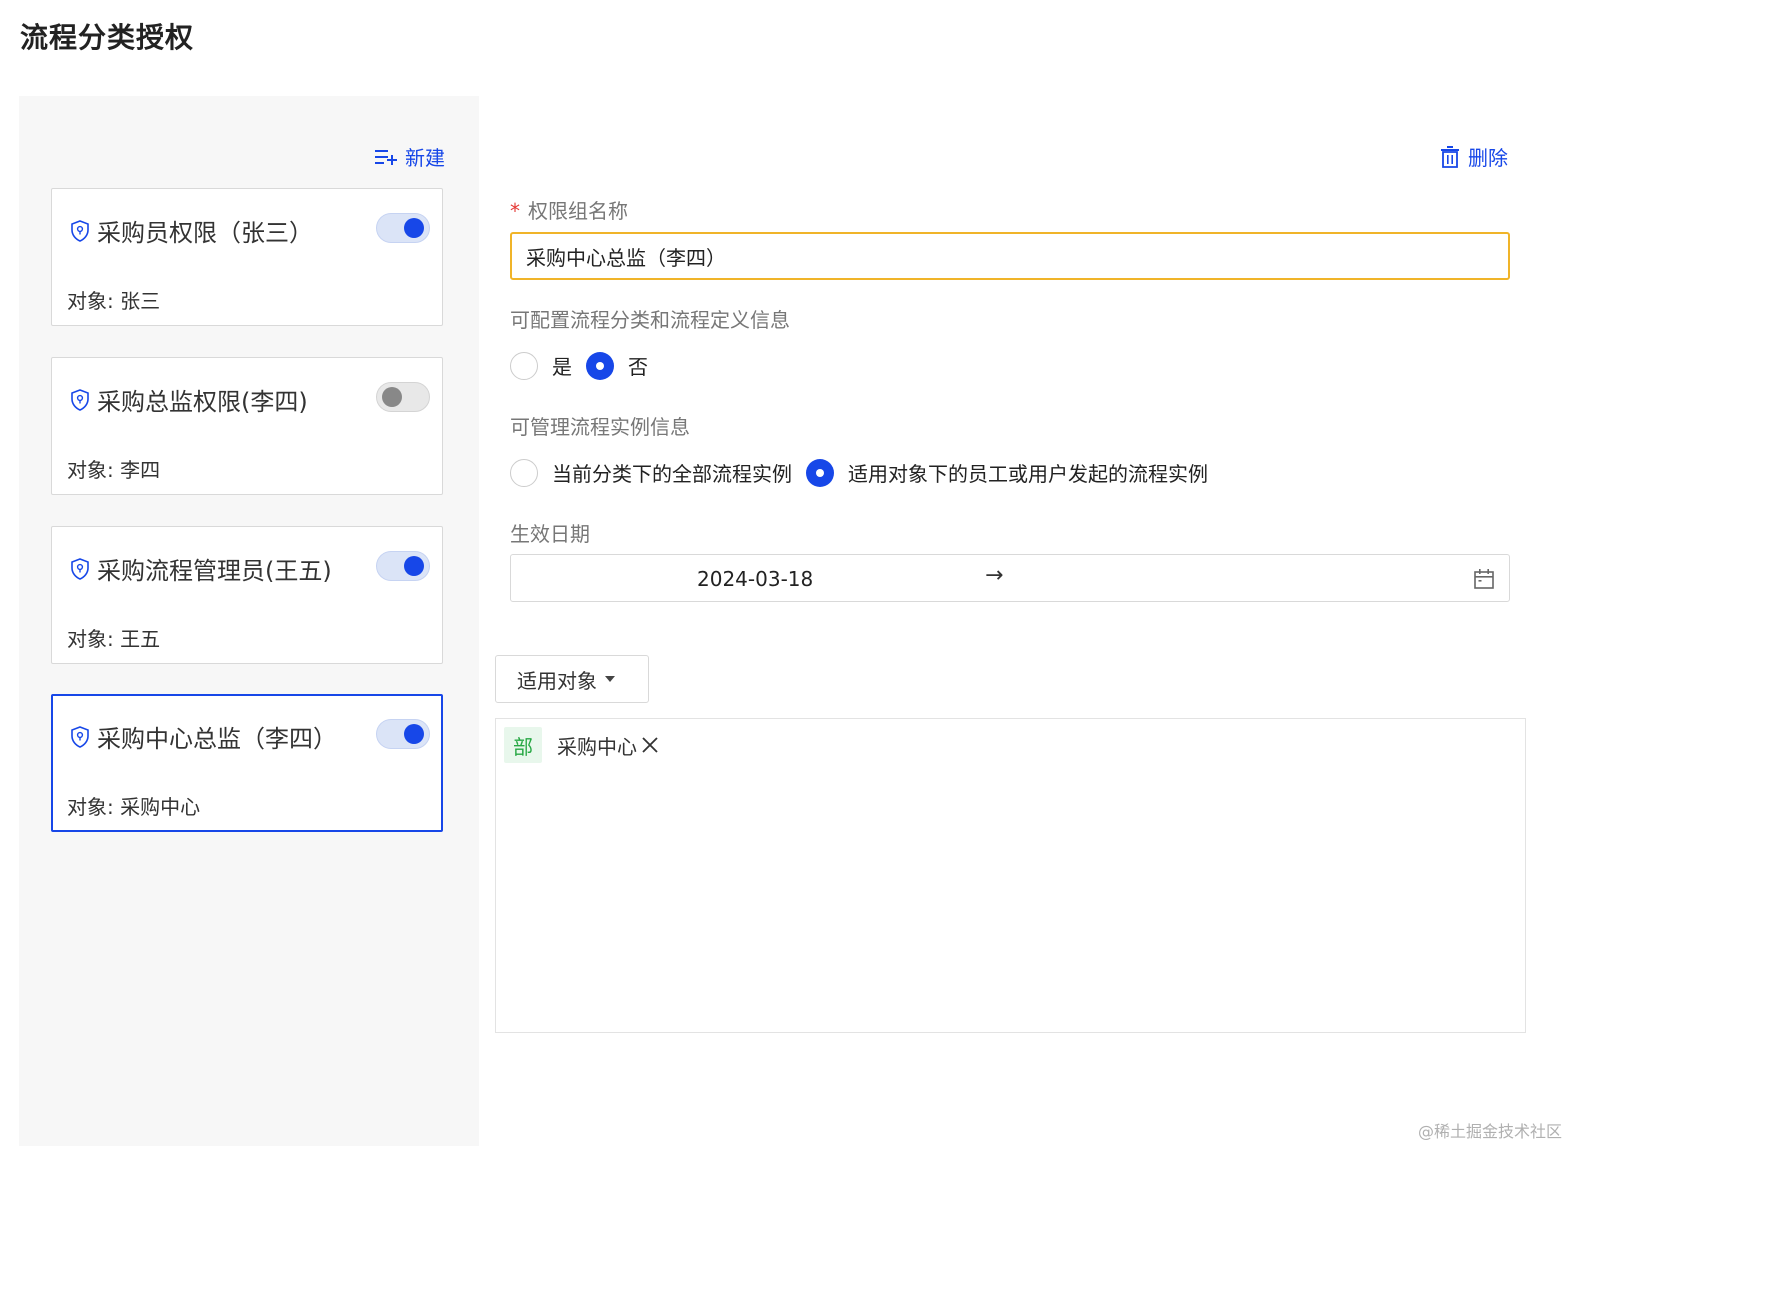 This screenshot has width=1786, height=1304. I want to click on card-title: 采购中心总监（李四）, so click(217, 739).